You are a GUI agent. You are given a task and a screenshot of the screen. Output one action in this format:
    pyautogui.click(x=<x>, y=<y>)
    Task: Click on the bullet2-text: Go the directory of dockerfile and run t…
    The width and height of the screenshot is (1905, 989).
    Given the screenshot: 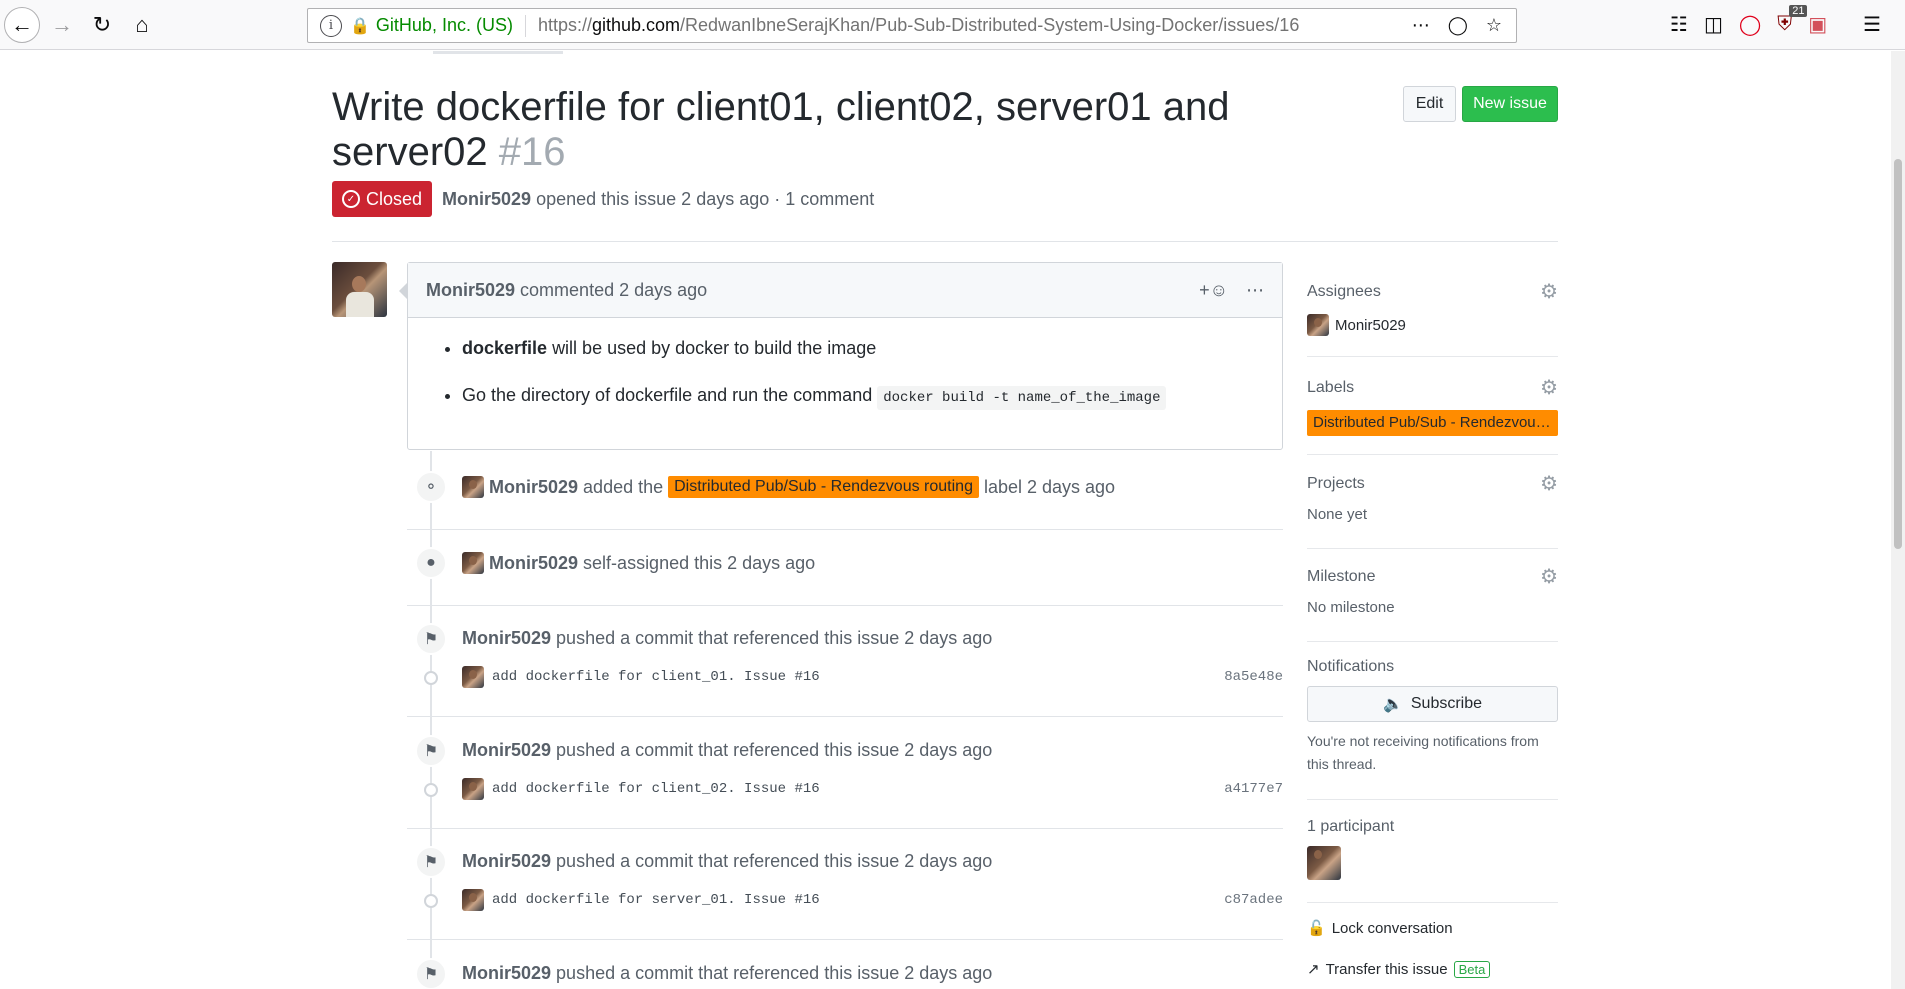 What is the action you would take?
    pyautogui.click(x=667, y=395)
    